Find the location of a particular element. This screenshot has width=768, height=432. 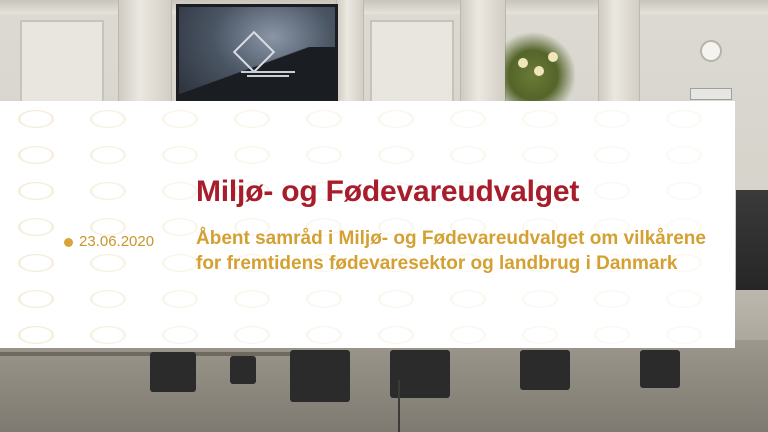

cable is located at coordinates (399, 406).